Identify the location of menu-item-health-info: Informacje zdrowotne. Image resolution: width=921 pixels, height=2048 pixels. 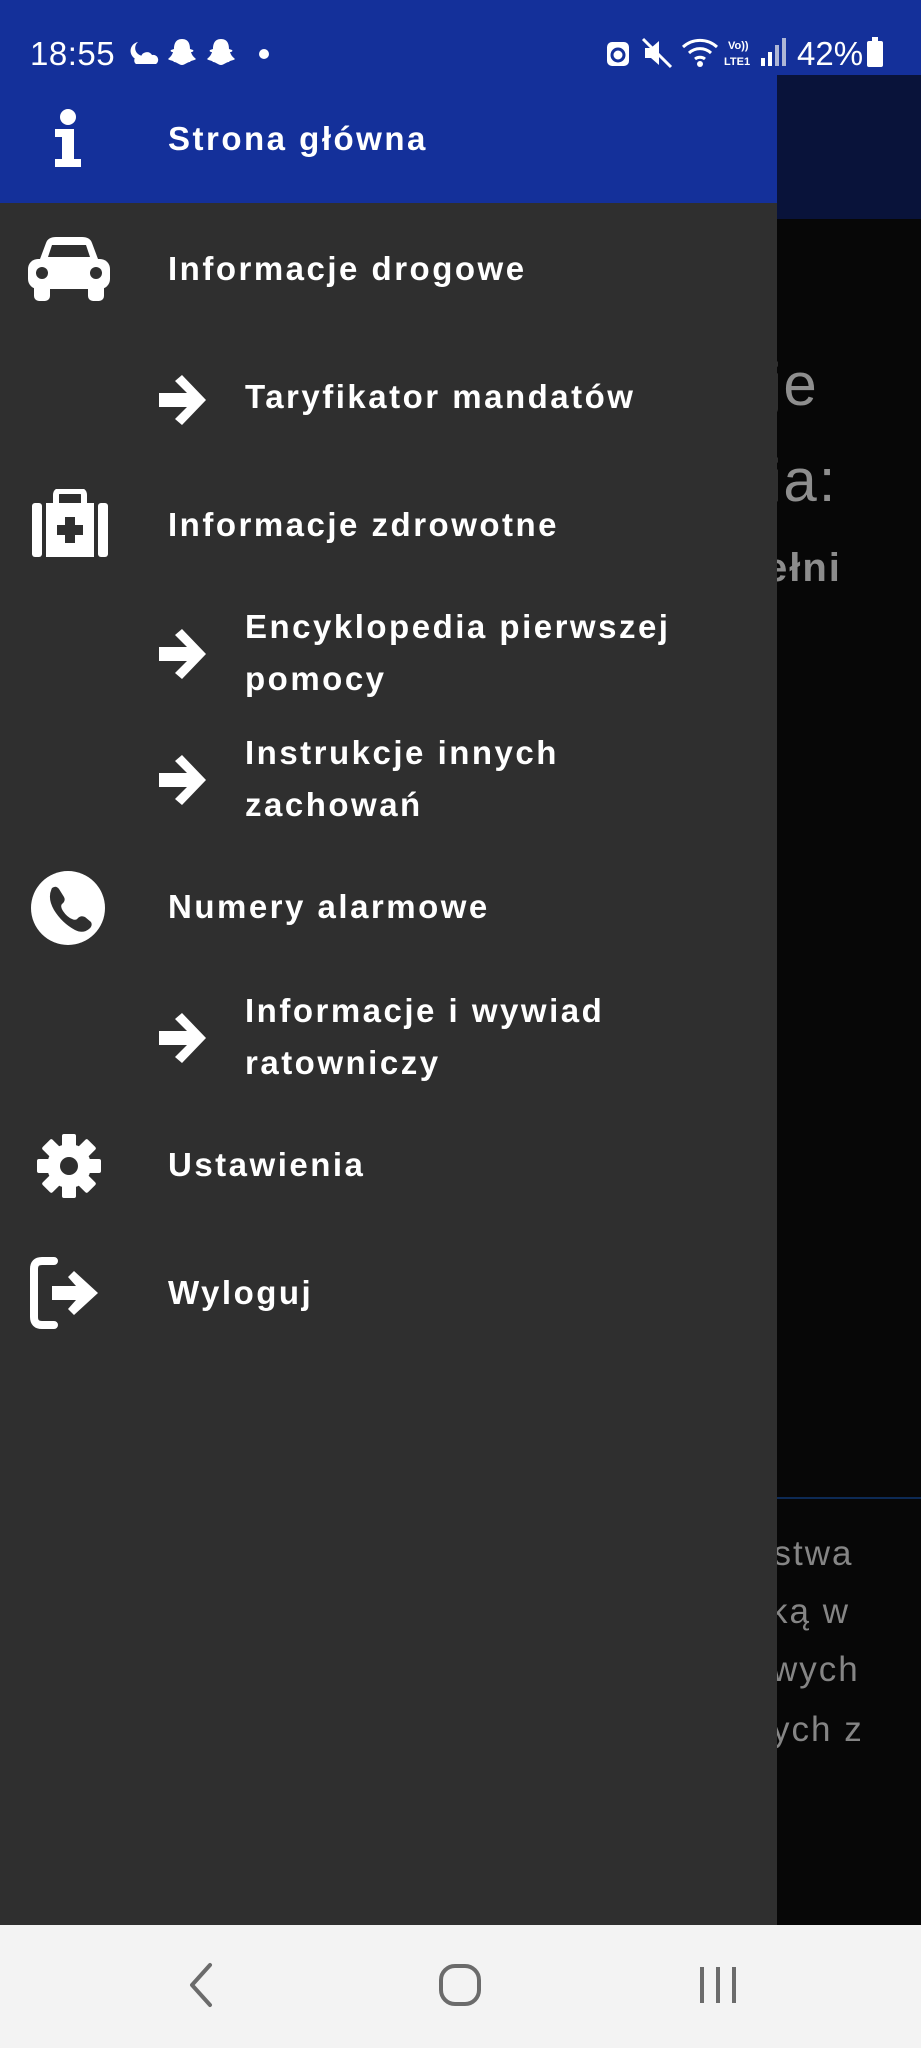
(388, 523).